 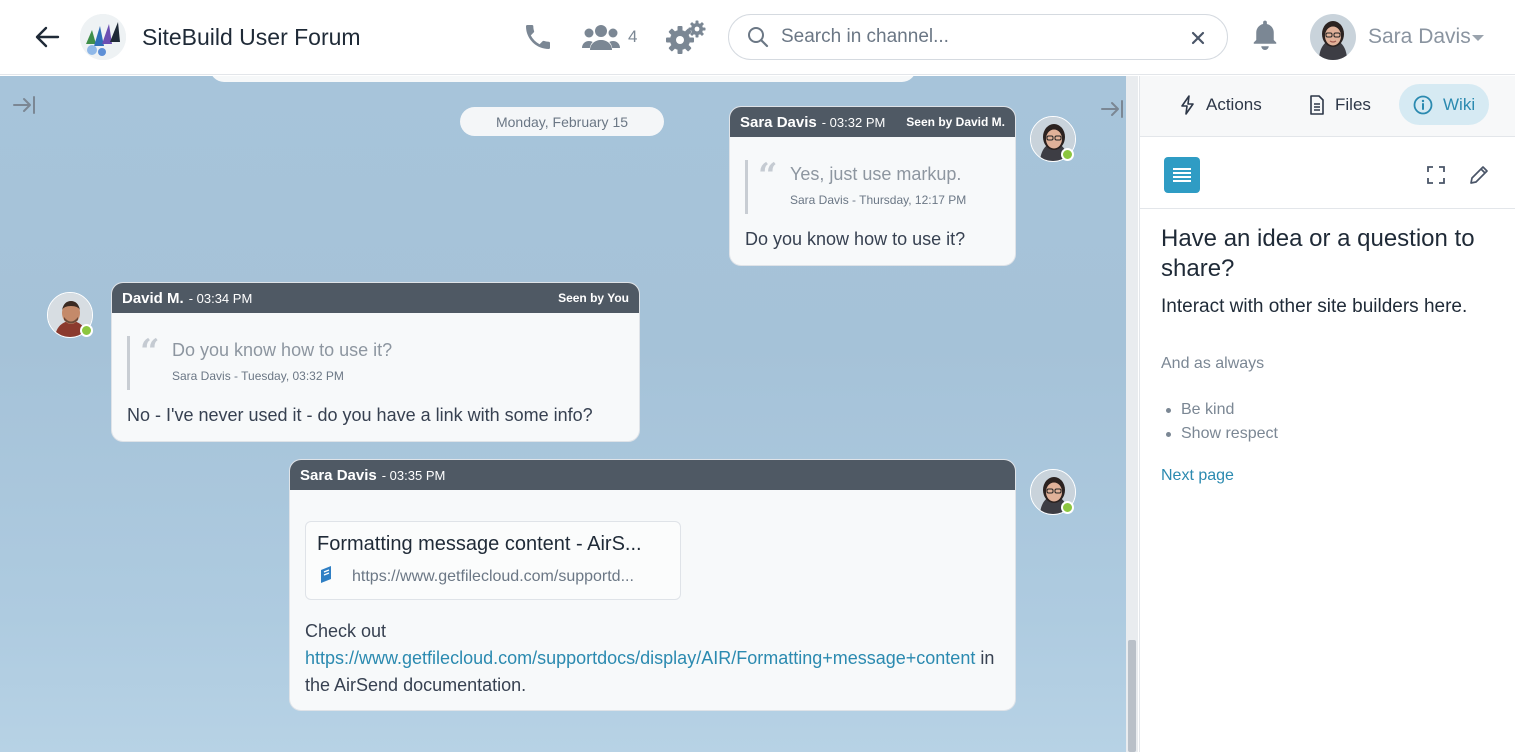 I want to click on search-icon, so click(x=758, y=39).